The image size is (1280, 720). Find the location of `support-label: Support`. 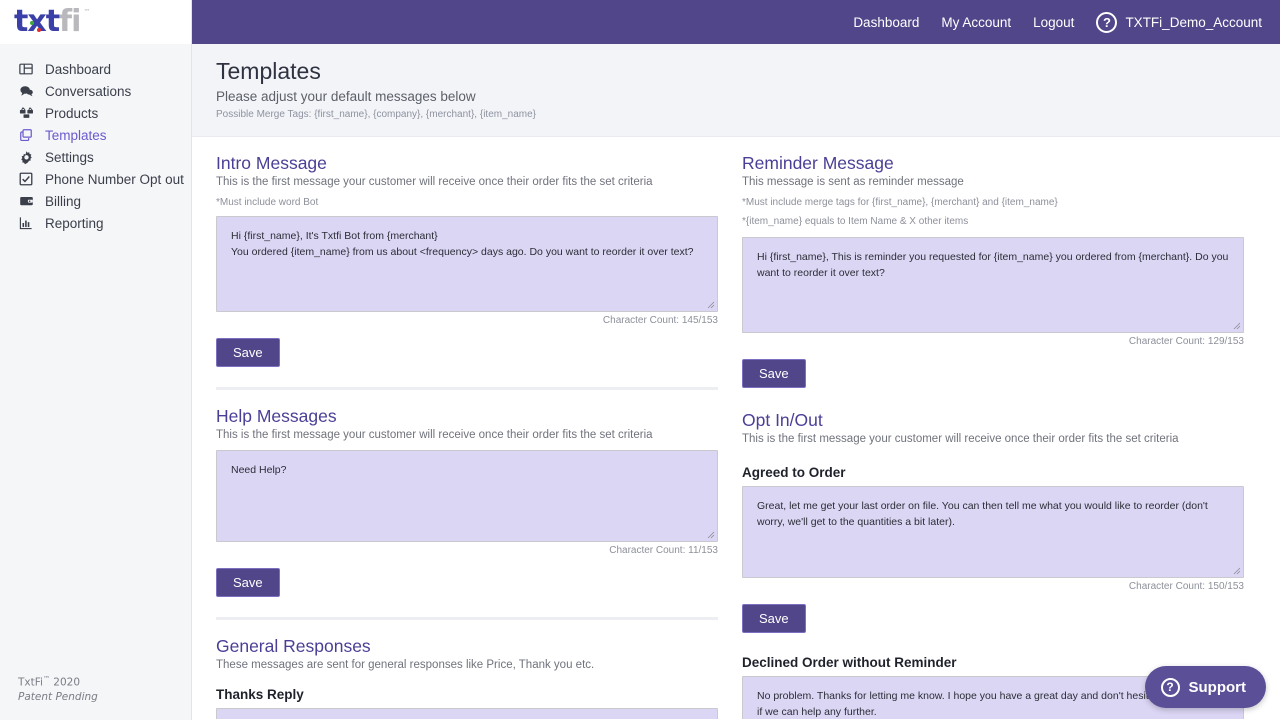

support-label: Support is located at coordinates (1217, 687).